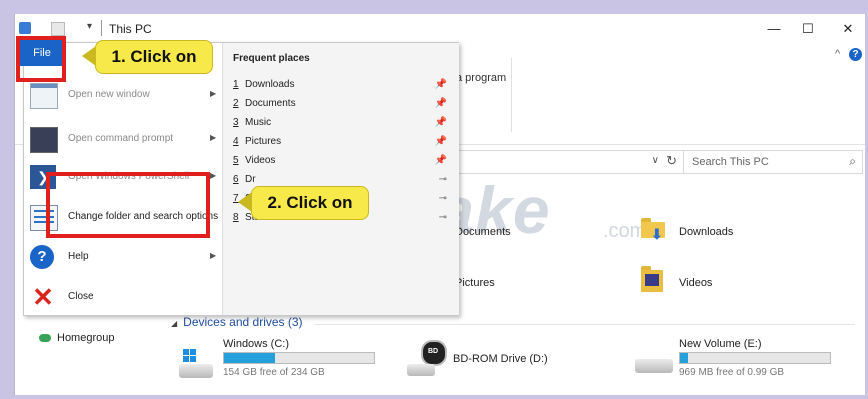  Describe the element at coordinates (249, 358) in the screenshot. I see `drive-c-usage-fill` at that location.